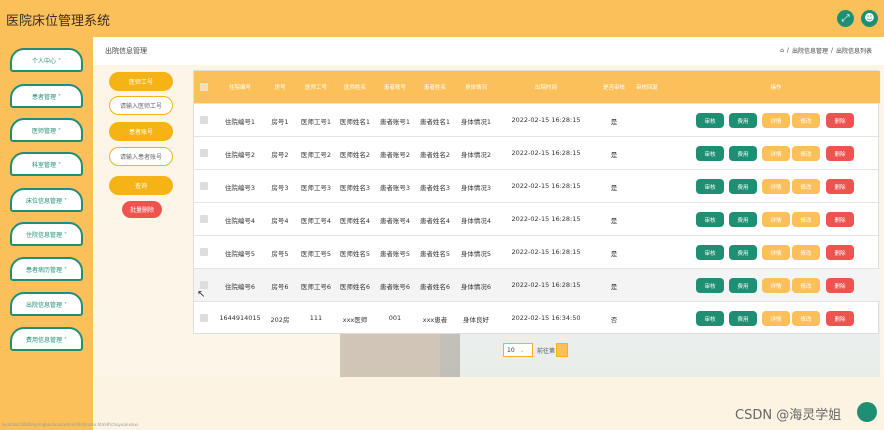 The width and height of the screenshot is (884, 430). What do you see at coordinates (240, 188) in the screenshot?
I see `cell-inpatient-no: 住院编号3` at bounding box center [240, 188].